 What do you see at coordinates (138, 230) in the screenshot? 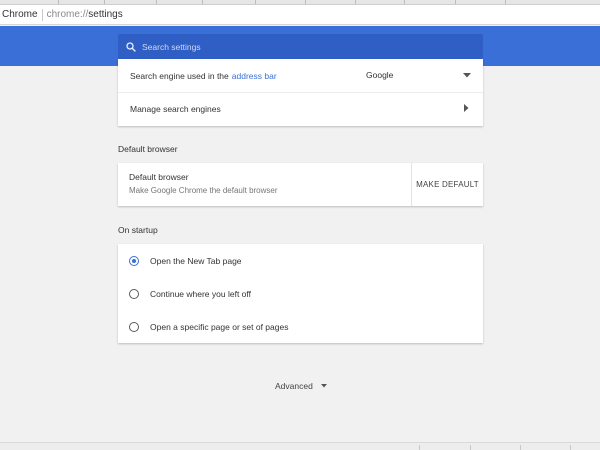
I see `on-startup-section-title: On startup` at bounding box center [138, 230].